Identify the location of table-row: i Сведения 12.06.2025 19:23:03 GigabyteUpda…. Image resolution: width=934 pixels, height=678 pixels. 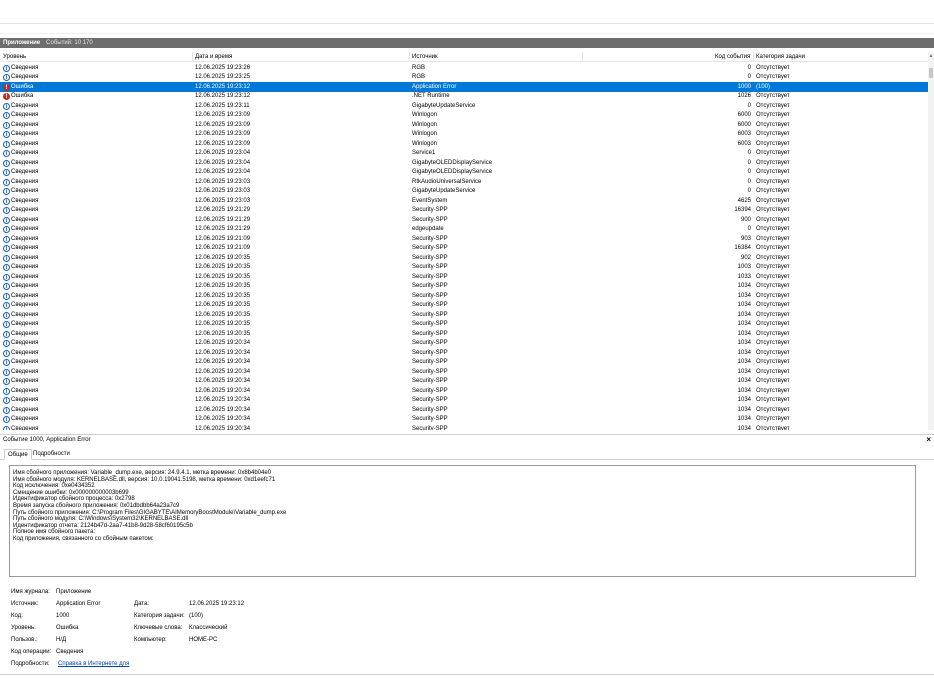
(464, 192).